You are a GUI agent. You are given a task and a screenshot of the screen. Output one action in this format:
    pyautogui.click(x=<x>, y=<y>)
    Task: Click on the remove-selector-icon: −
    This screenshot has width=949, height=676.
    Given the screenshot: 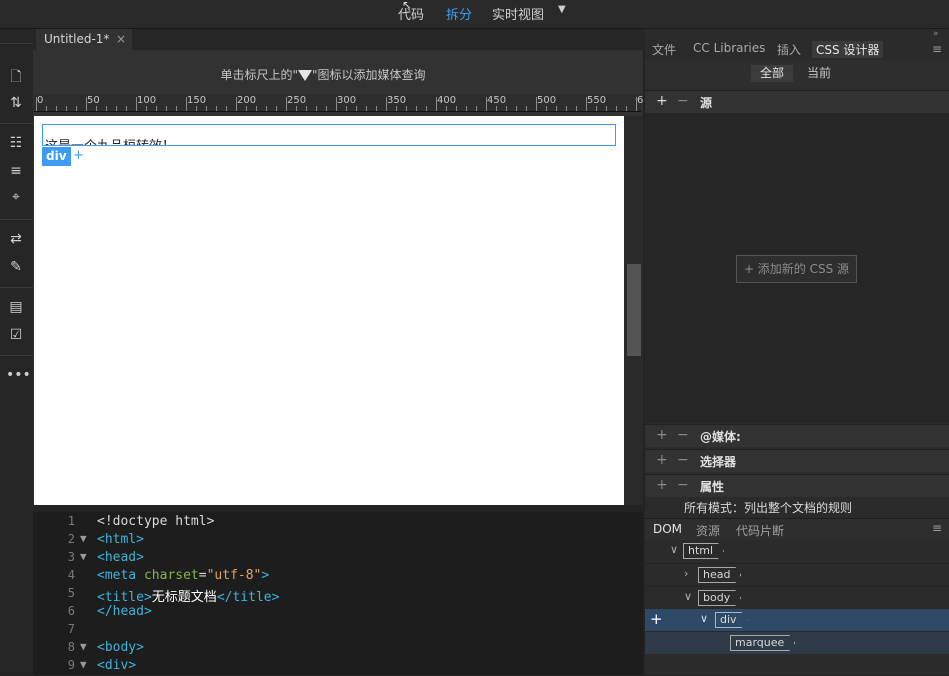 What is the action you would take?
    pyautogui.click(x=683, y=460)
    